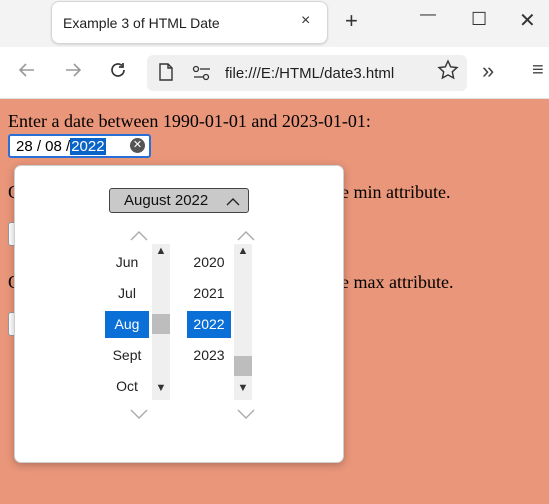 Image resolution: width=549 pixels, height=504 pixels. Describe the element at coordinates (43, 146) in the screenshot. I see `date-day-month: 28 / 08 /` at that location.